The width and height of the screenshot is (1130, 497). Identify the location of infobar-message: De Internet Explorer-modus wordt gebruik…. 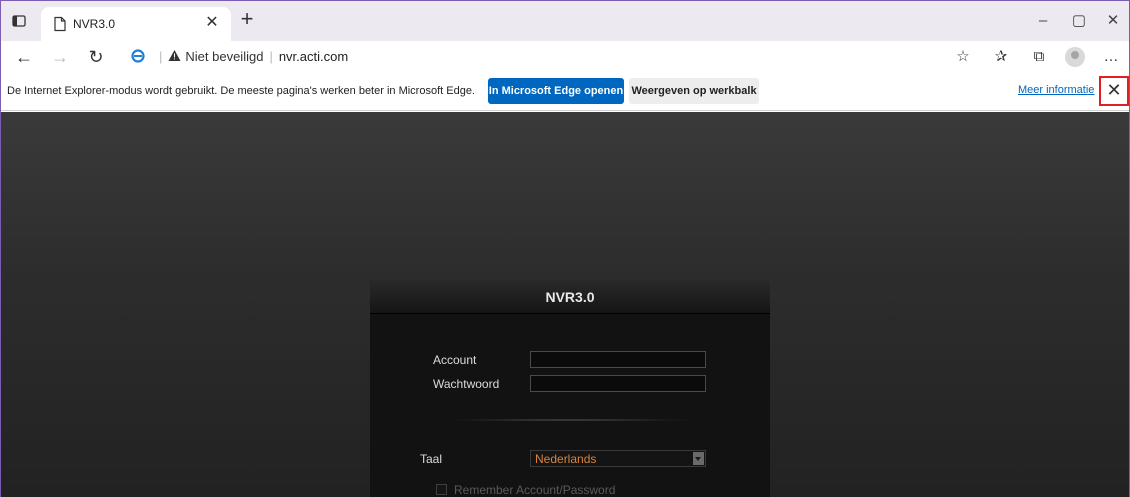
(241, 91).